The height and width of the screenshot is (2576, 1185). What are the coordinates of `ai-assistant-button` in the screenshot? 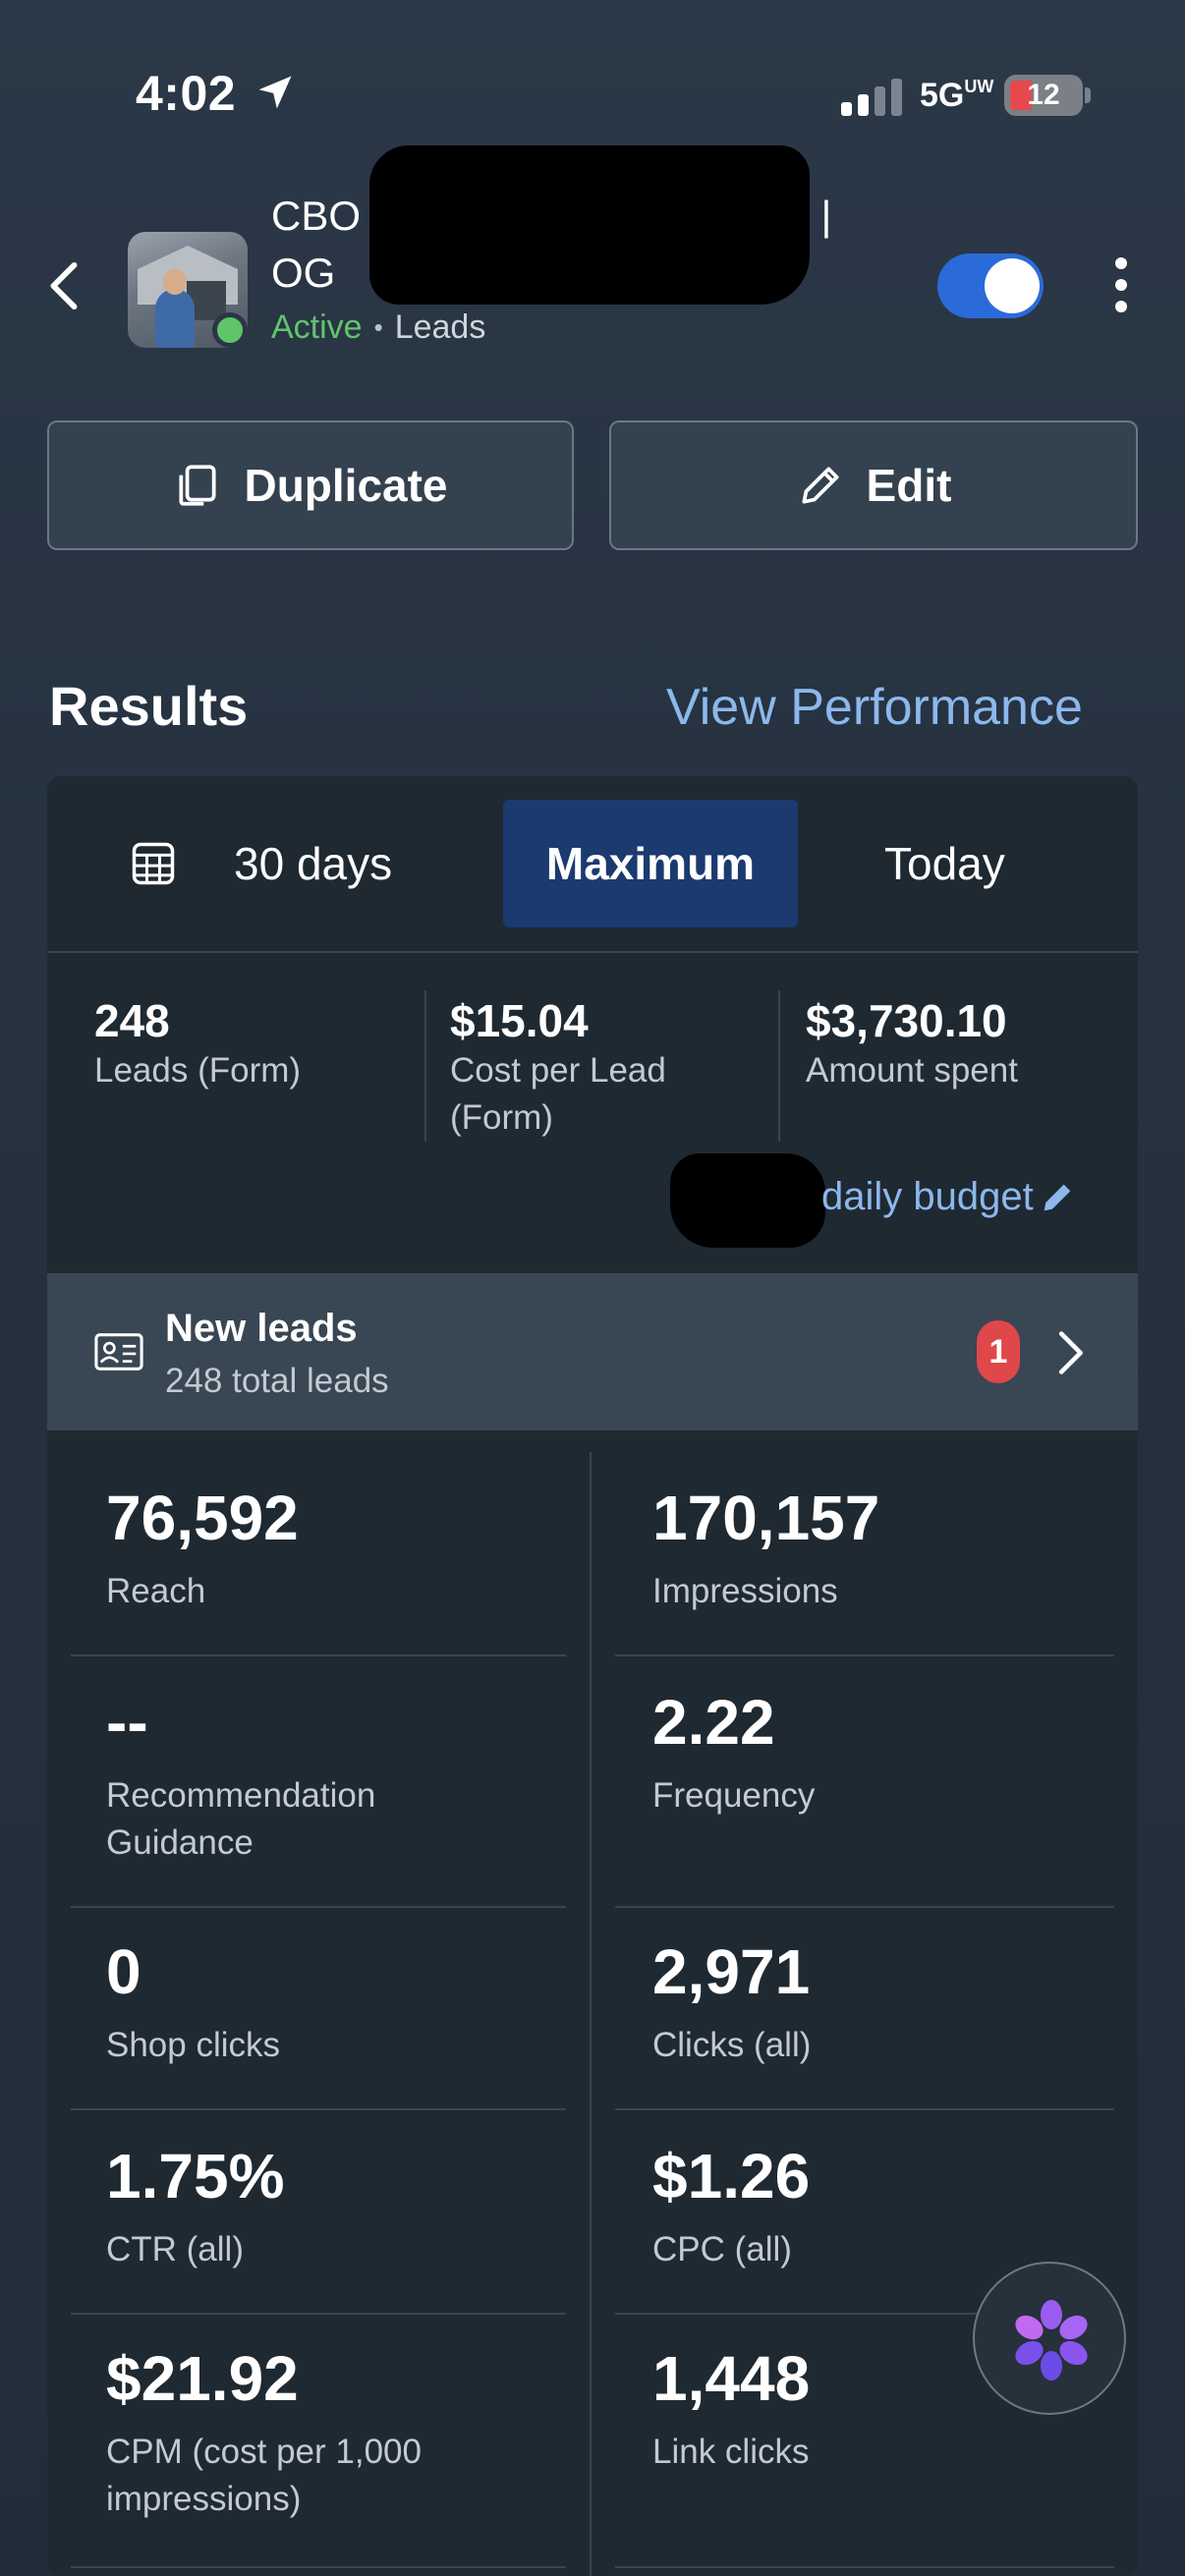 It's located at (1049, 2338).